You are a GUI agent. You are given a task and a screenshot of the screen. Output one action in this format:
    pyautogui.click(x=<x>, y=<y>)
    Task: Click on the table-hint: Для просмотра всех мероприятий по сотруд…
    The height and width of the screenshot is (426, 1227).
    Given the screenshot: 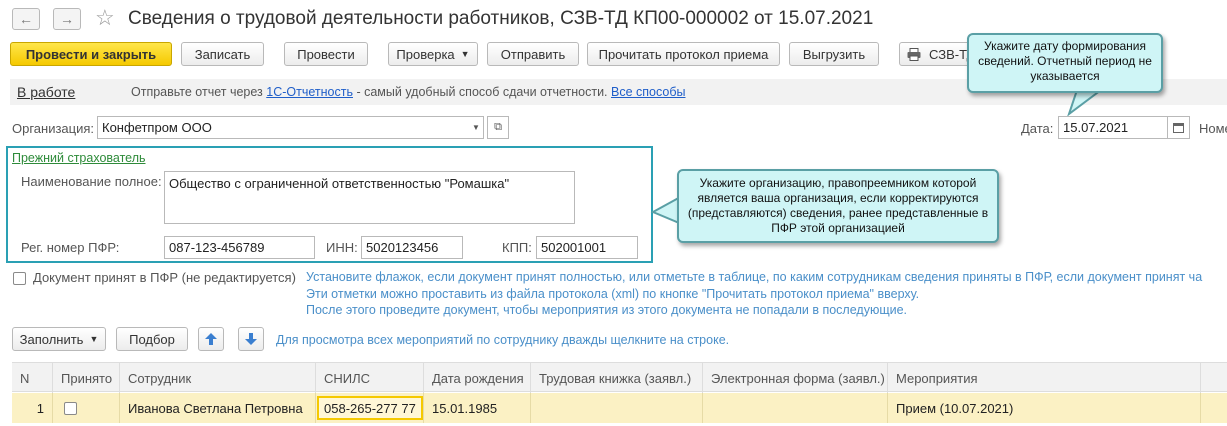 What is the action you would take?
    pyautogui.click(x=503, y=340)
    